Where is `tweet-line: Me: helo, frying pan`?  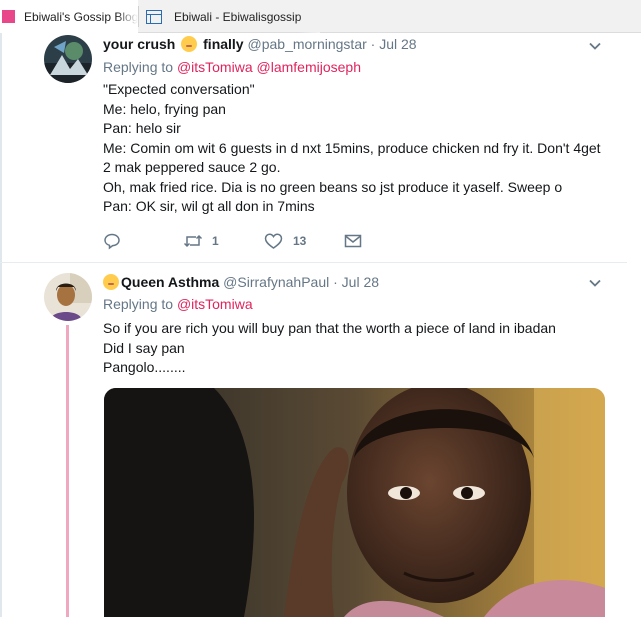 tweet-line: Me: helo, frying pan is located at coordinates (164, 108).